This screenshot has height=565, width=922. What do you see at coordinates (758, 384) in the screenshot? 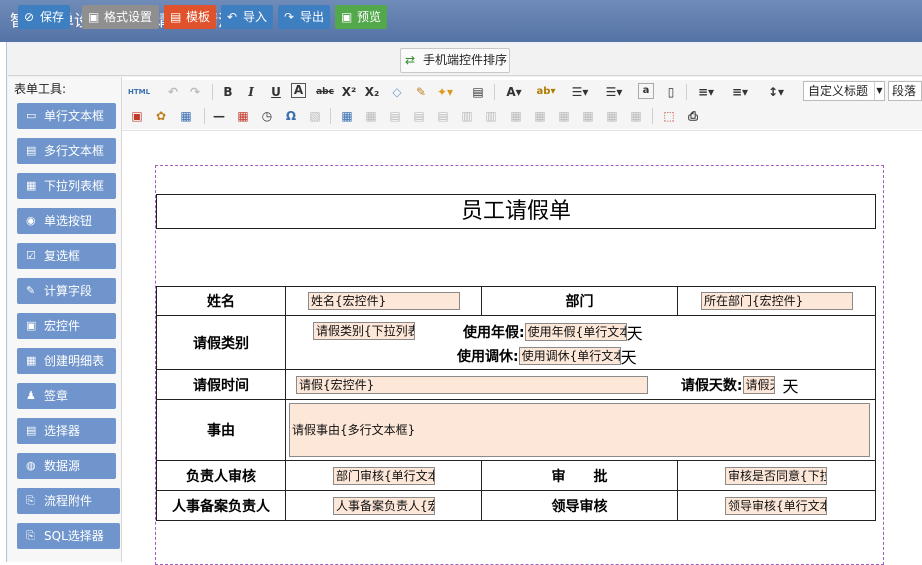
I see `leave-days-field: 请假天数` at bounding box center [758, 384].